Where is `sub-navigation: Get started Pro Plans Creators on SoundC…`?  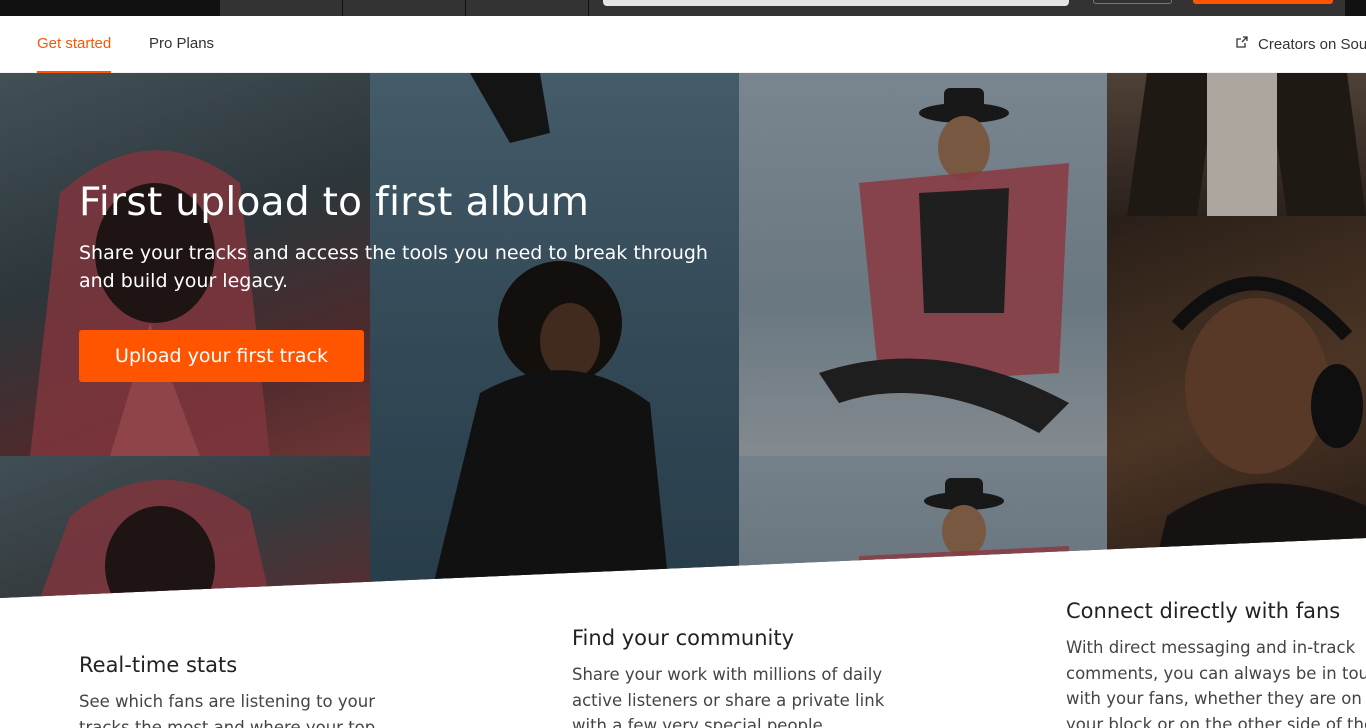 sub-navigation: Get started Pro Plans Creators on SoundC… is located at coordinates (683, 44).